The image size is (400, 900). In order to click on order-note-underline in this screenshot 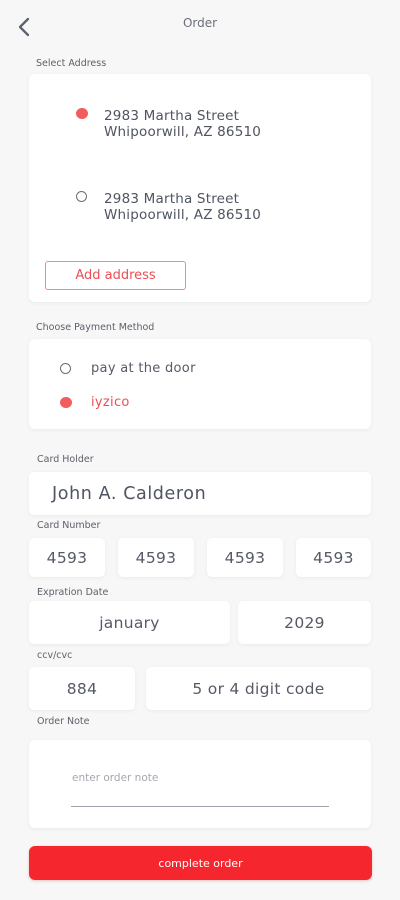, I will do `click(200, 806)`.